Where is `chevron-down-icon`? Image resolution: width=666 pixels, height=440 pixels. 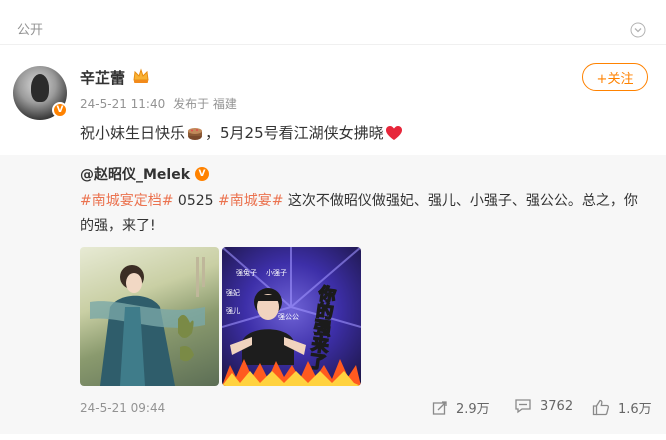 chevron-down-icon is located at coordinates (638, 30).